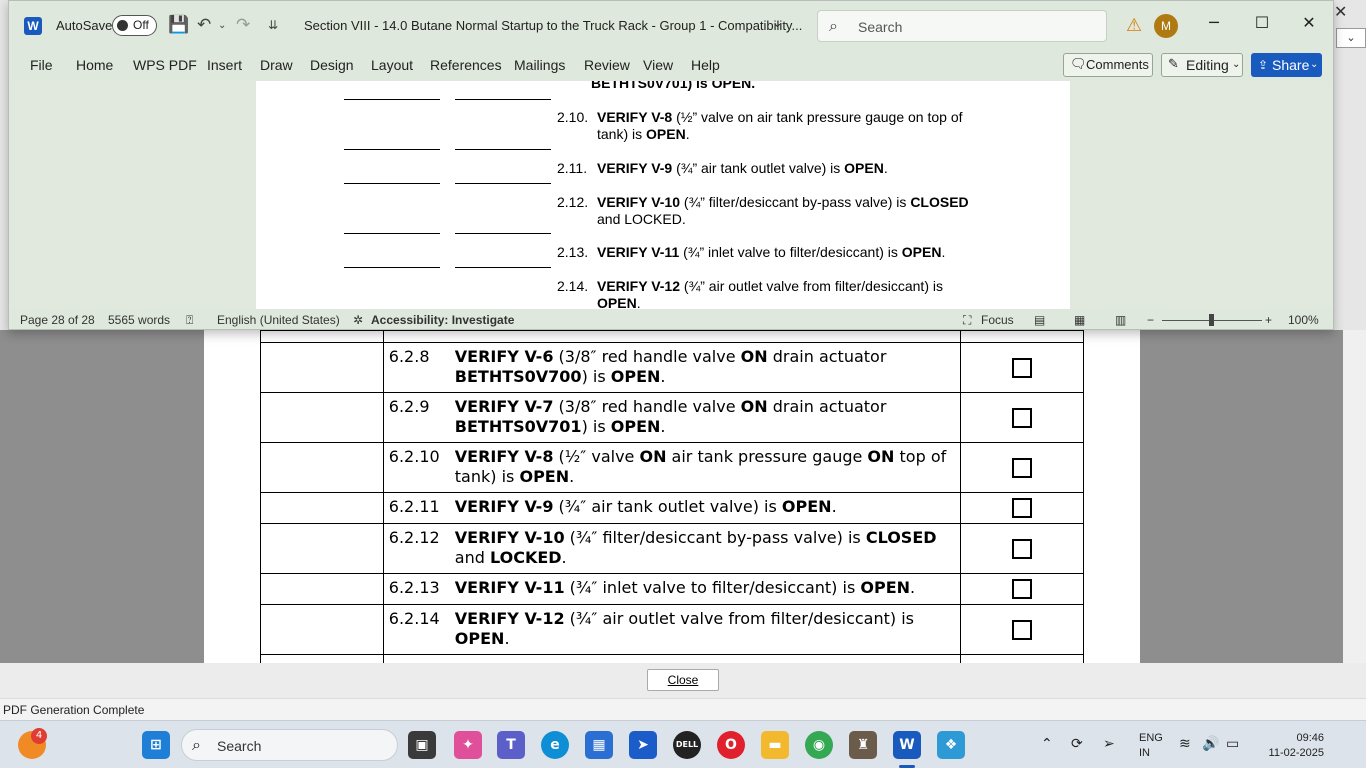 This screenshot has height=768, width=1366. Describe the element at coordinates (705, 65) in the screenshot. I see `menu-help: Help` at that location.